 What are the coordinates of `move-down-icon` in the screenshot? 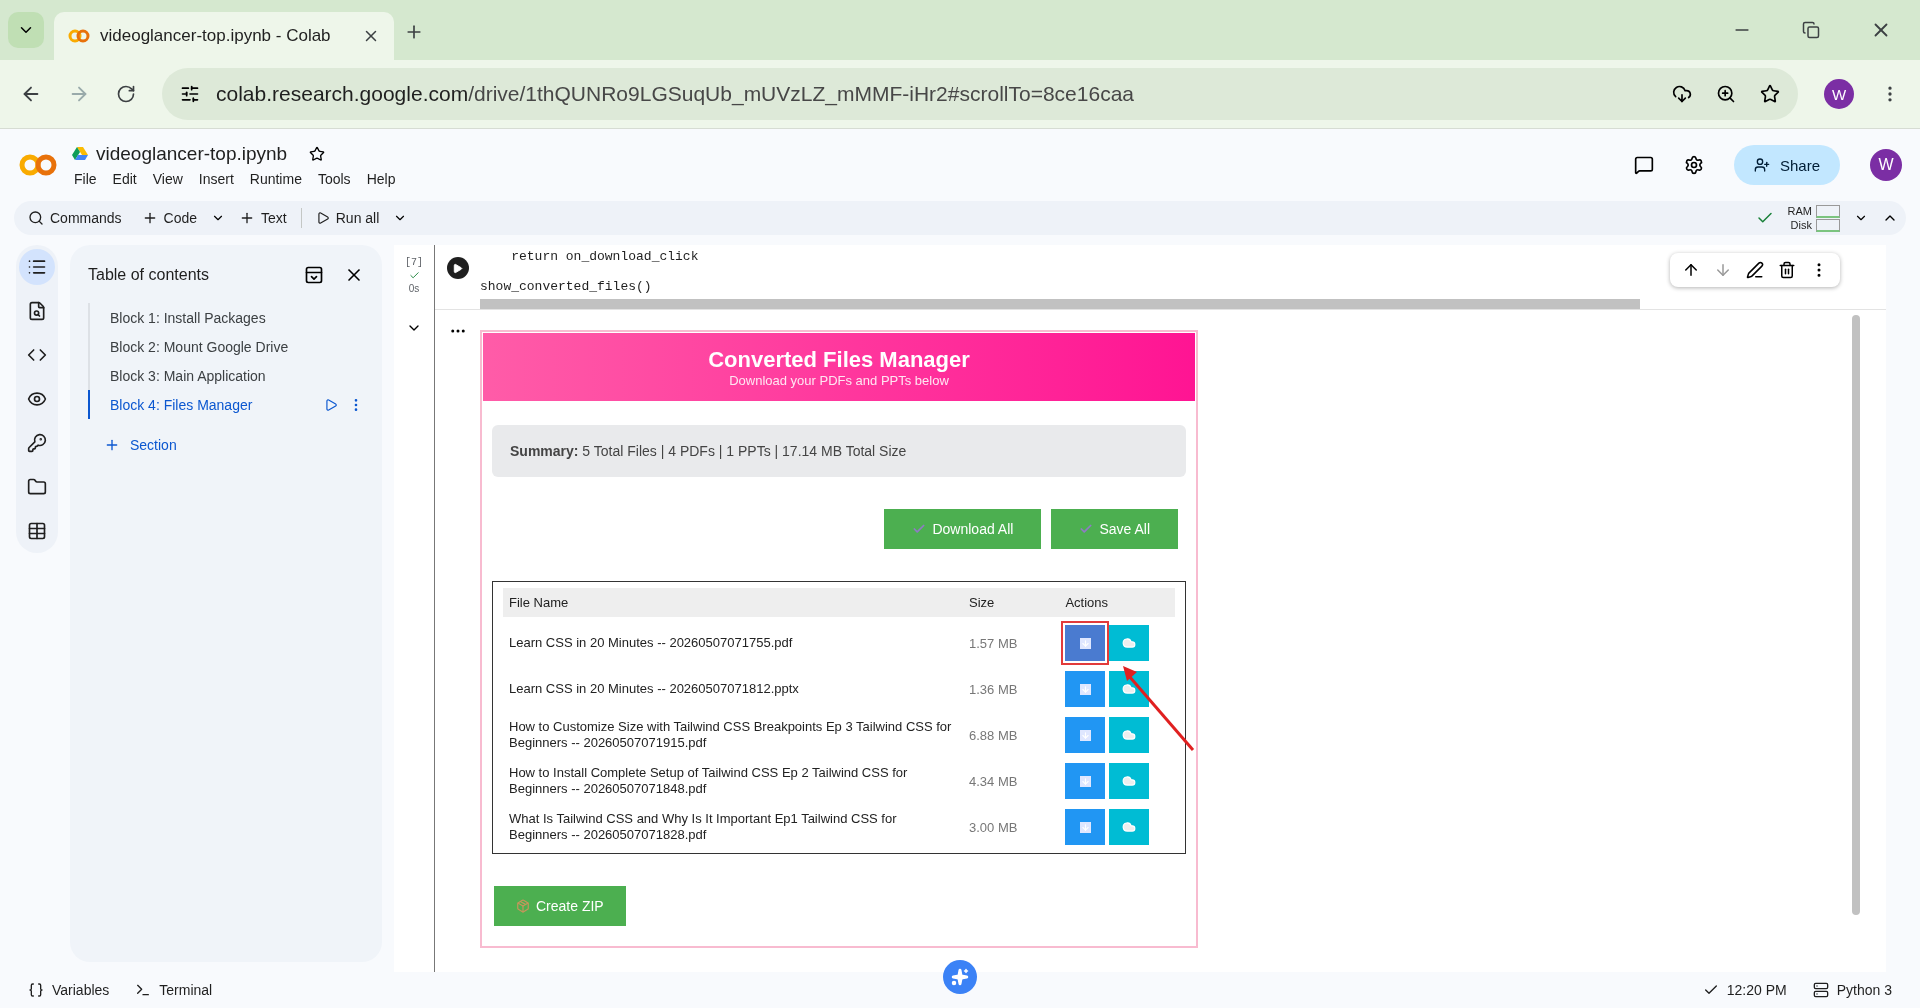 It's located at (1723, 270).